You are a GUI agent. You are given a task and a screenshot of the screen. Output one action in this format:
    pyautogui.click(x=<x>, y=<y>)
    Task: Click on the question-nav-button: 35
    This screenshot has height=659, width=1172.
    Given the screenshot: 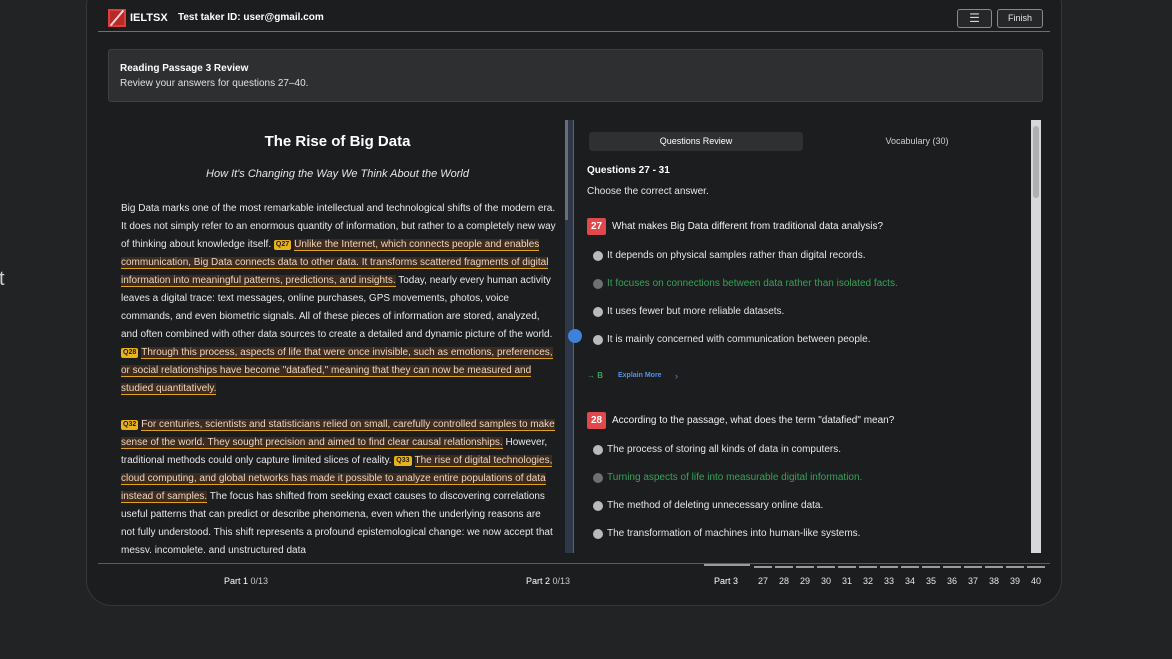 What is the action you would take?
    pyautogui.click(x=931, y=576)
    